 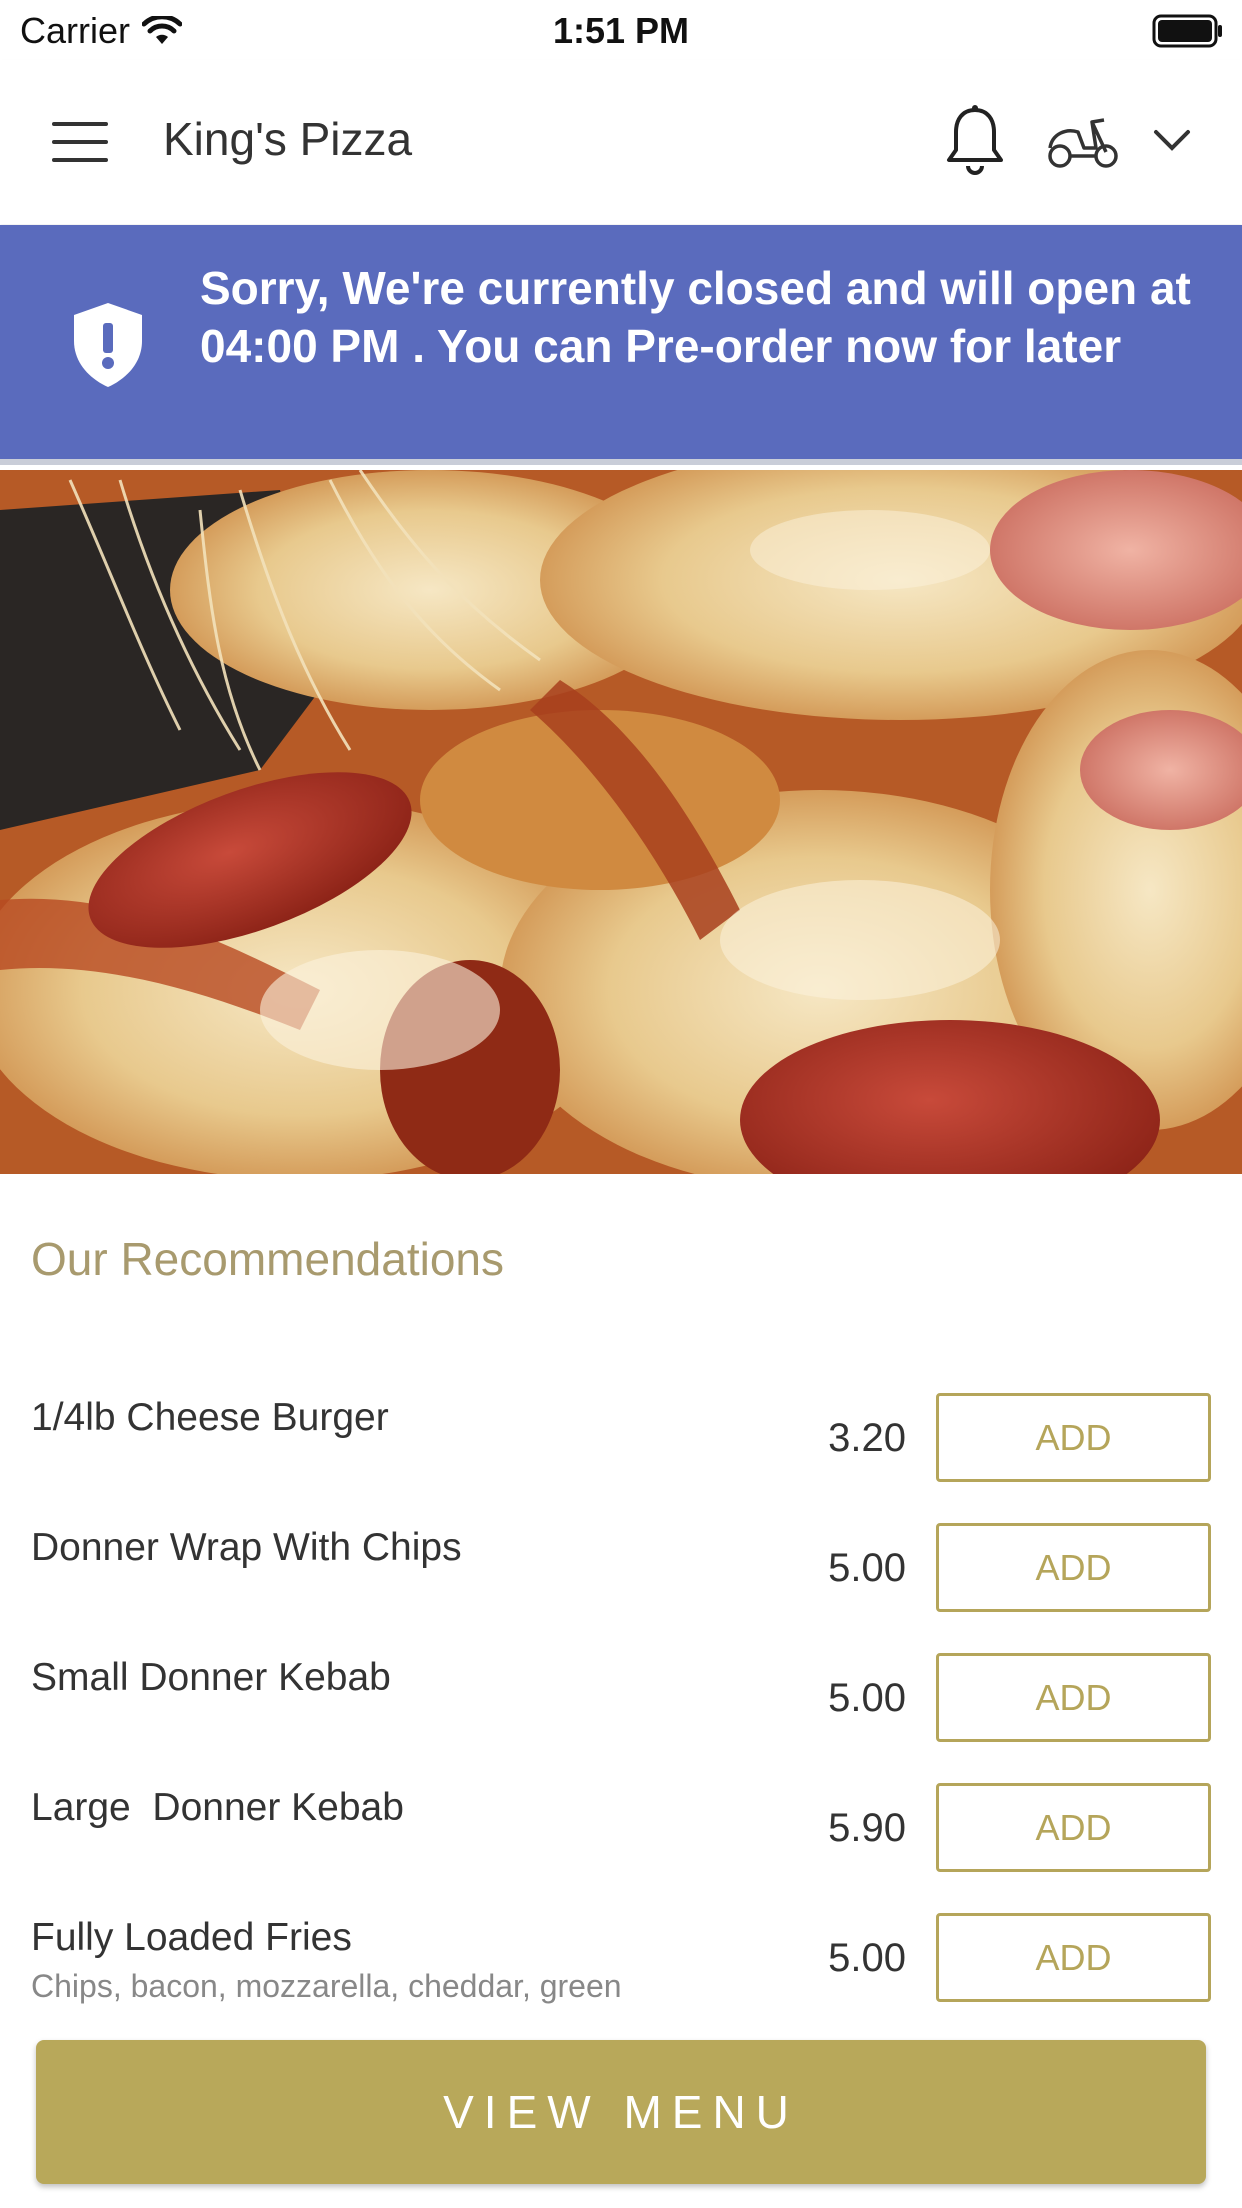 I want to click on battery-icon, so click(x=1187, y=31).